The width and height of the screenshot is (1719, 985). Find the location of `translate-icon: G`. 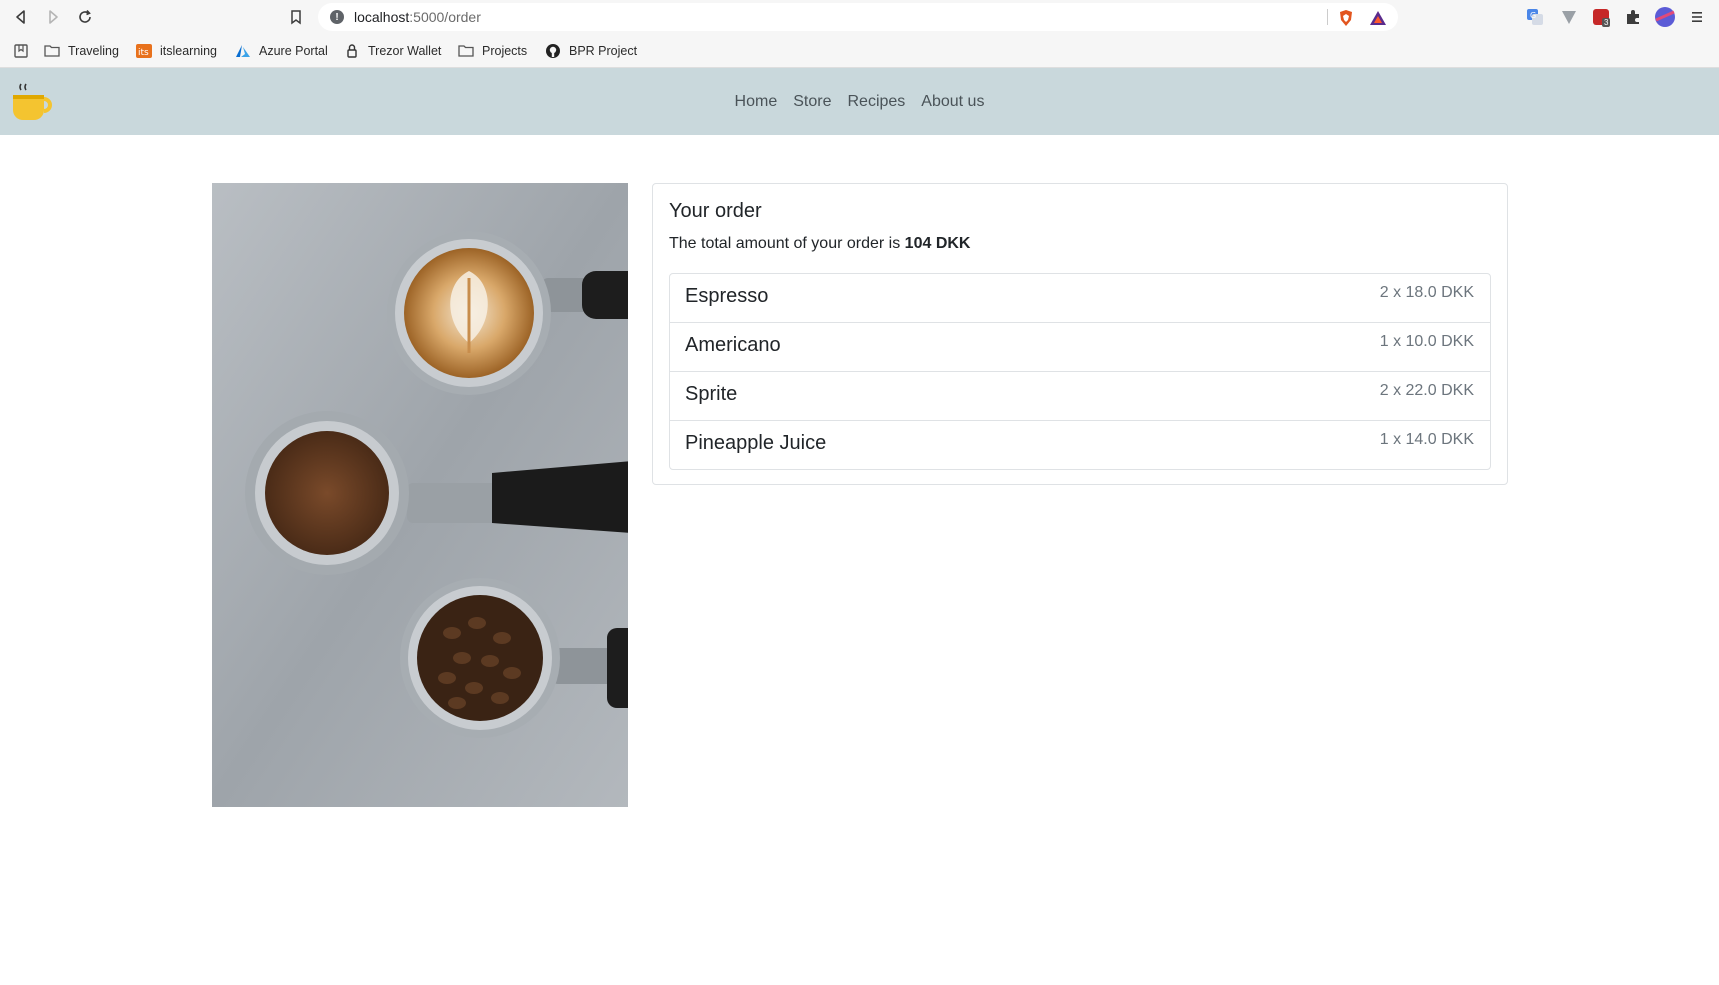

translate-icon: G is located at coordinates (1535, 17).